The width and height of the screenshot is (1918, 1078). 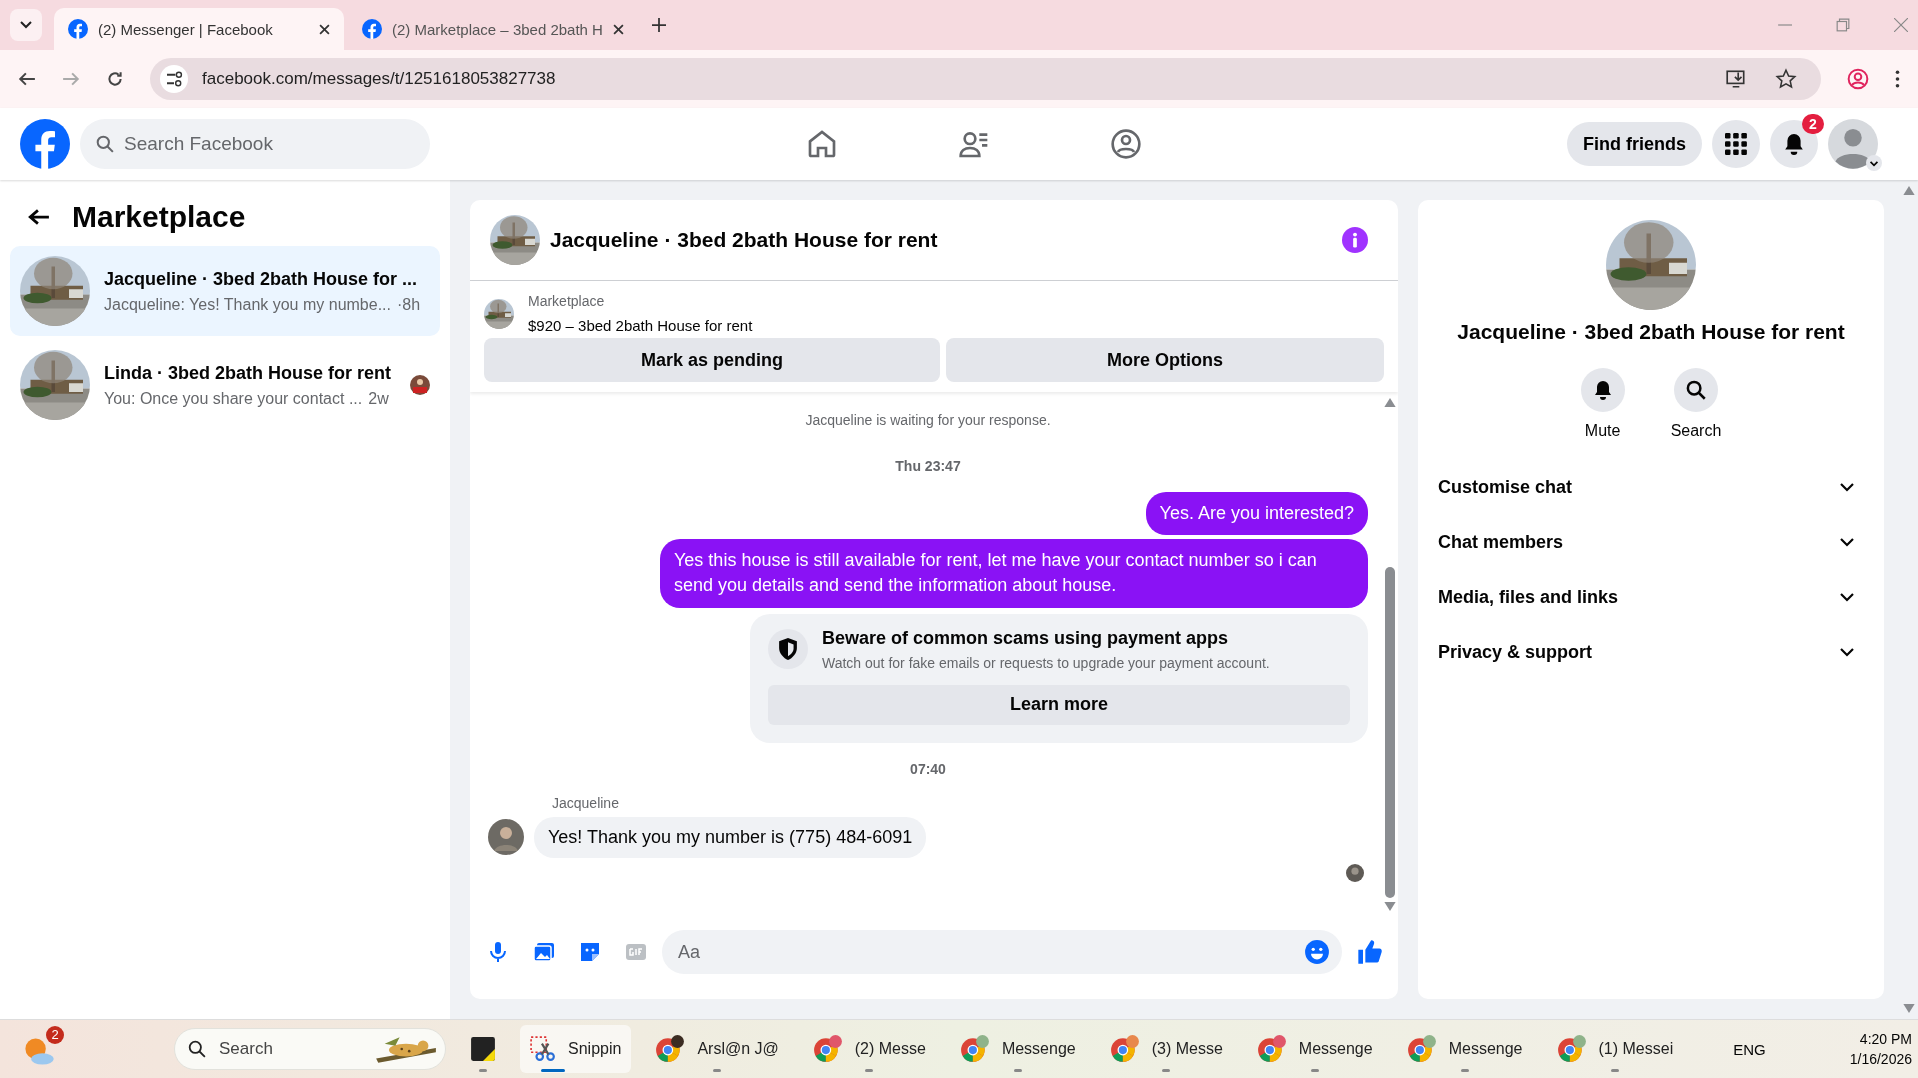 I want to click on timestamp: 07:40, so click(x=928, y=768).